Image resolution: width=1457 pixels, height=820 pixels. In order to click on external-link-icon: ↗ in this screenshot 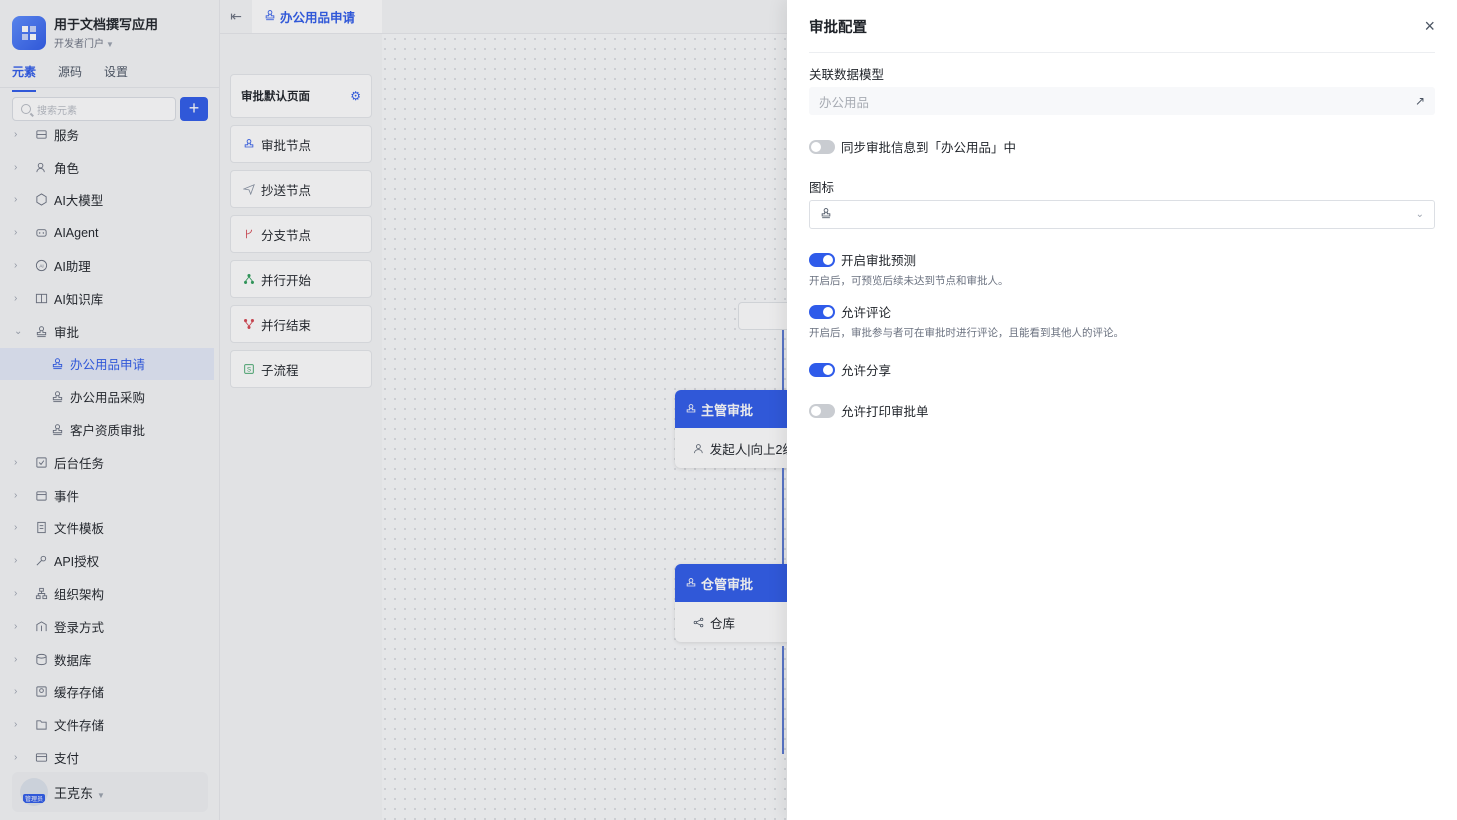, I will do `click(1420, 101)`.